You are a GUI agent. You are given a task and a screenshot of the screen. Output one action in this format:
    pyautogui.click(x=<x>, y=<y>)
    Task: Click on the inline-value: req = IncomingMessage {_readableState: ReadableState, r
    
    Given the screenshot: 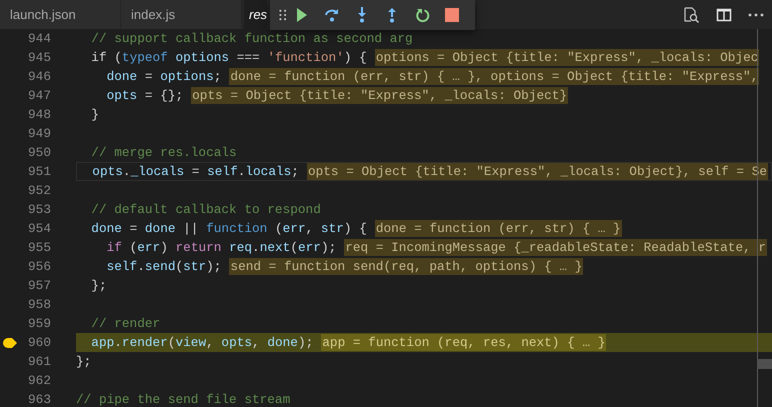 What is the action you would take?
    pyautogui.click(x=556, y=247)
    